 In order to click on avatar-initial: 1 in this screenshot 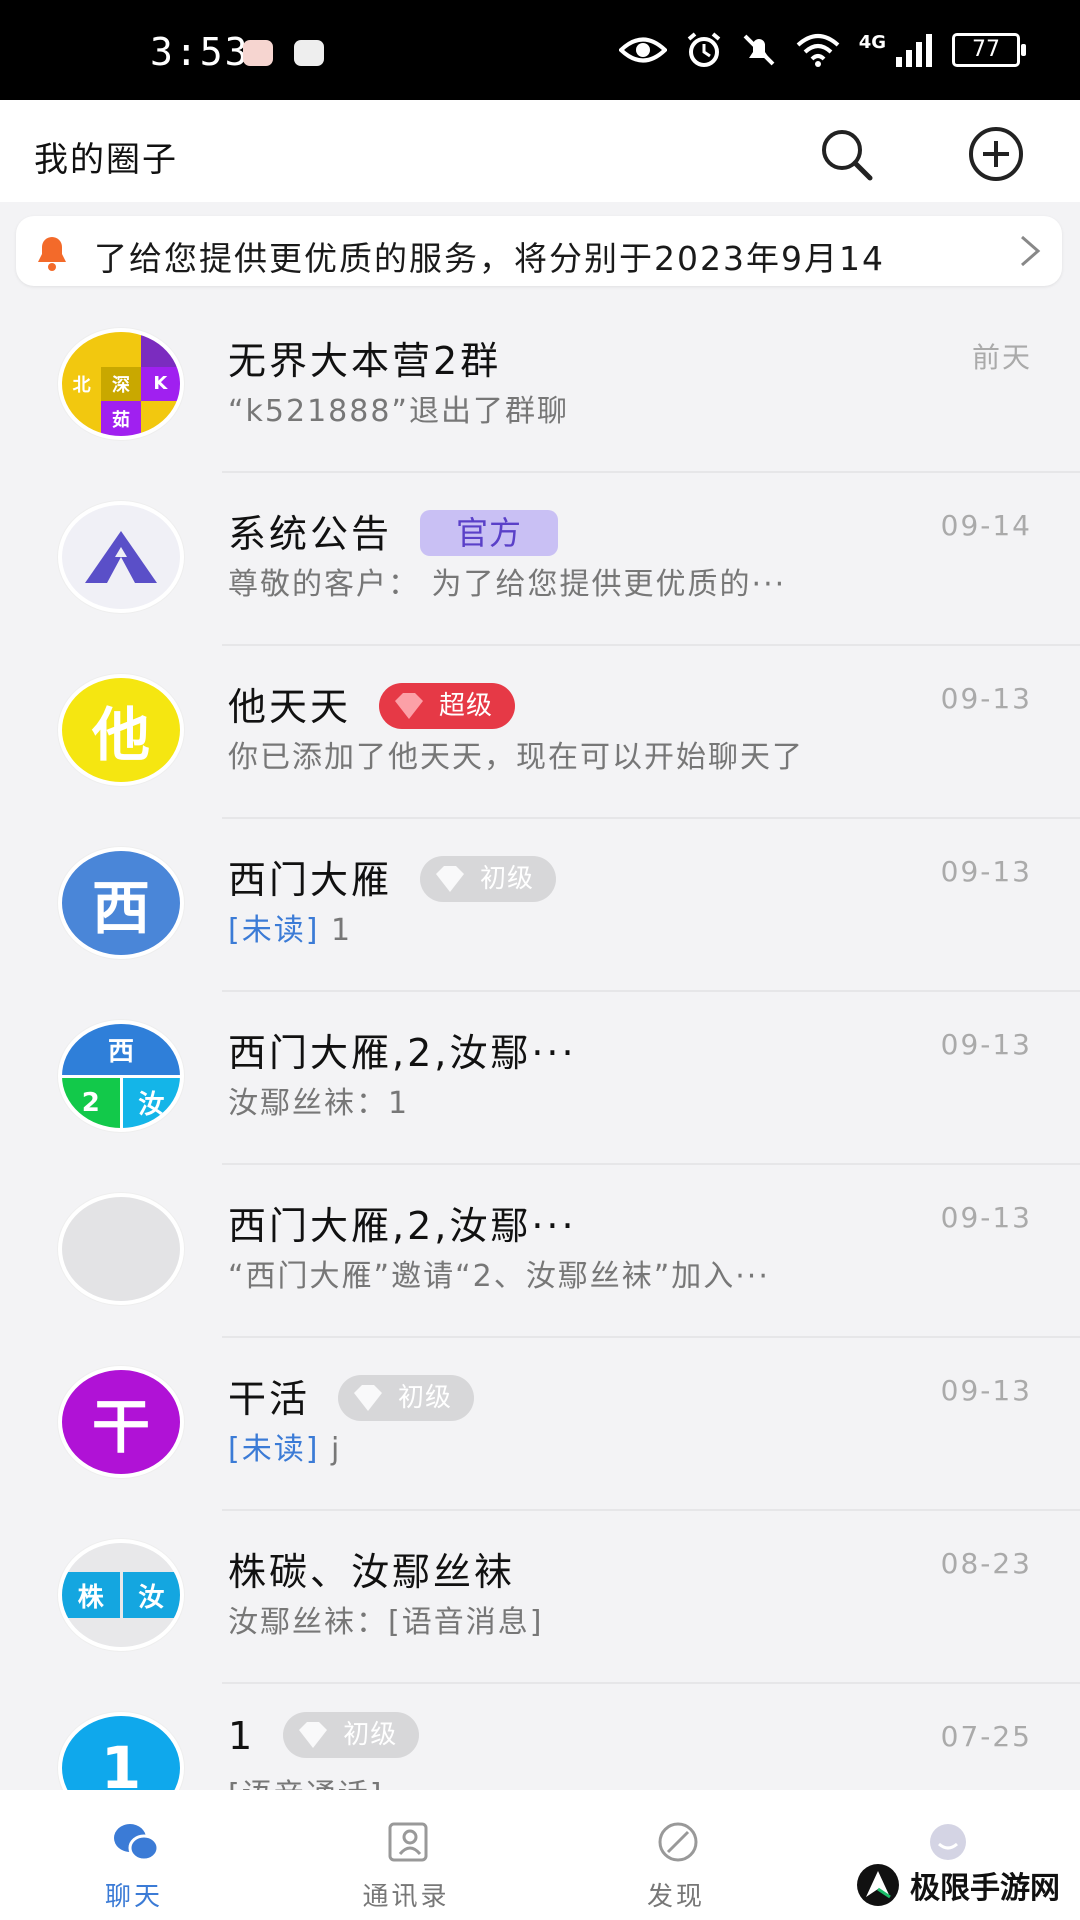, I will do `click(121, 1762)`.